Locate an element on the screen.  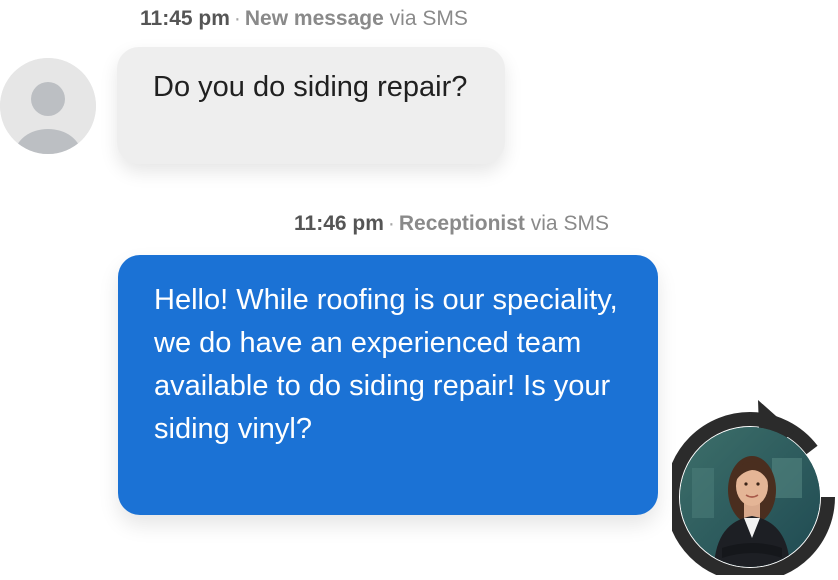
incoming-message-bubble: Do you do siding repair? is located at coordinates (311, 105).